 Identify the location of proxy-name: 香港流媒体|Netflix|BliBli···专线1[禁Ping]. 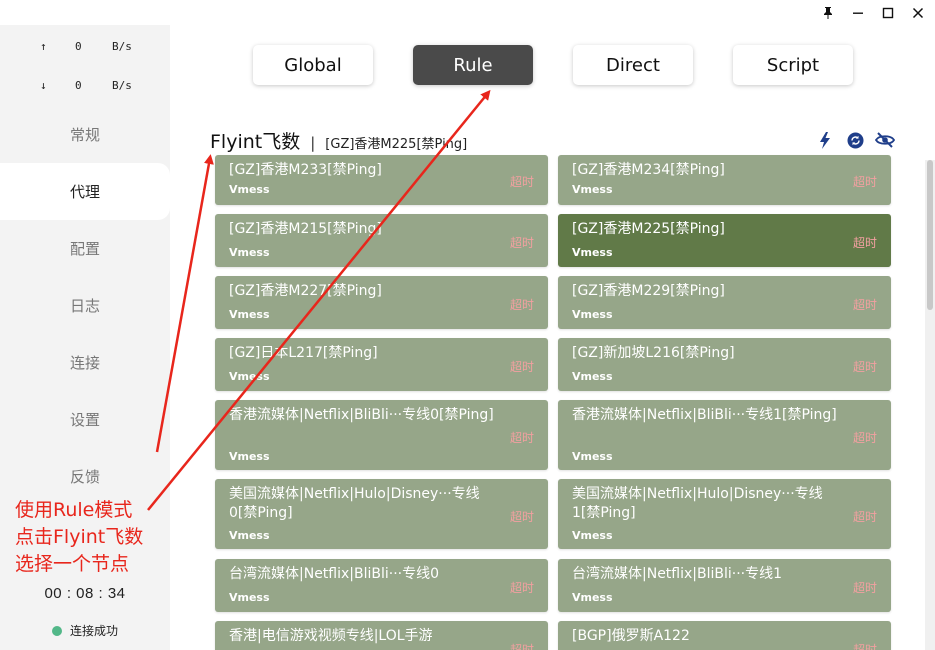
(704, 415).